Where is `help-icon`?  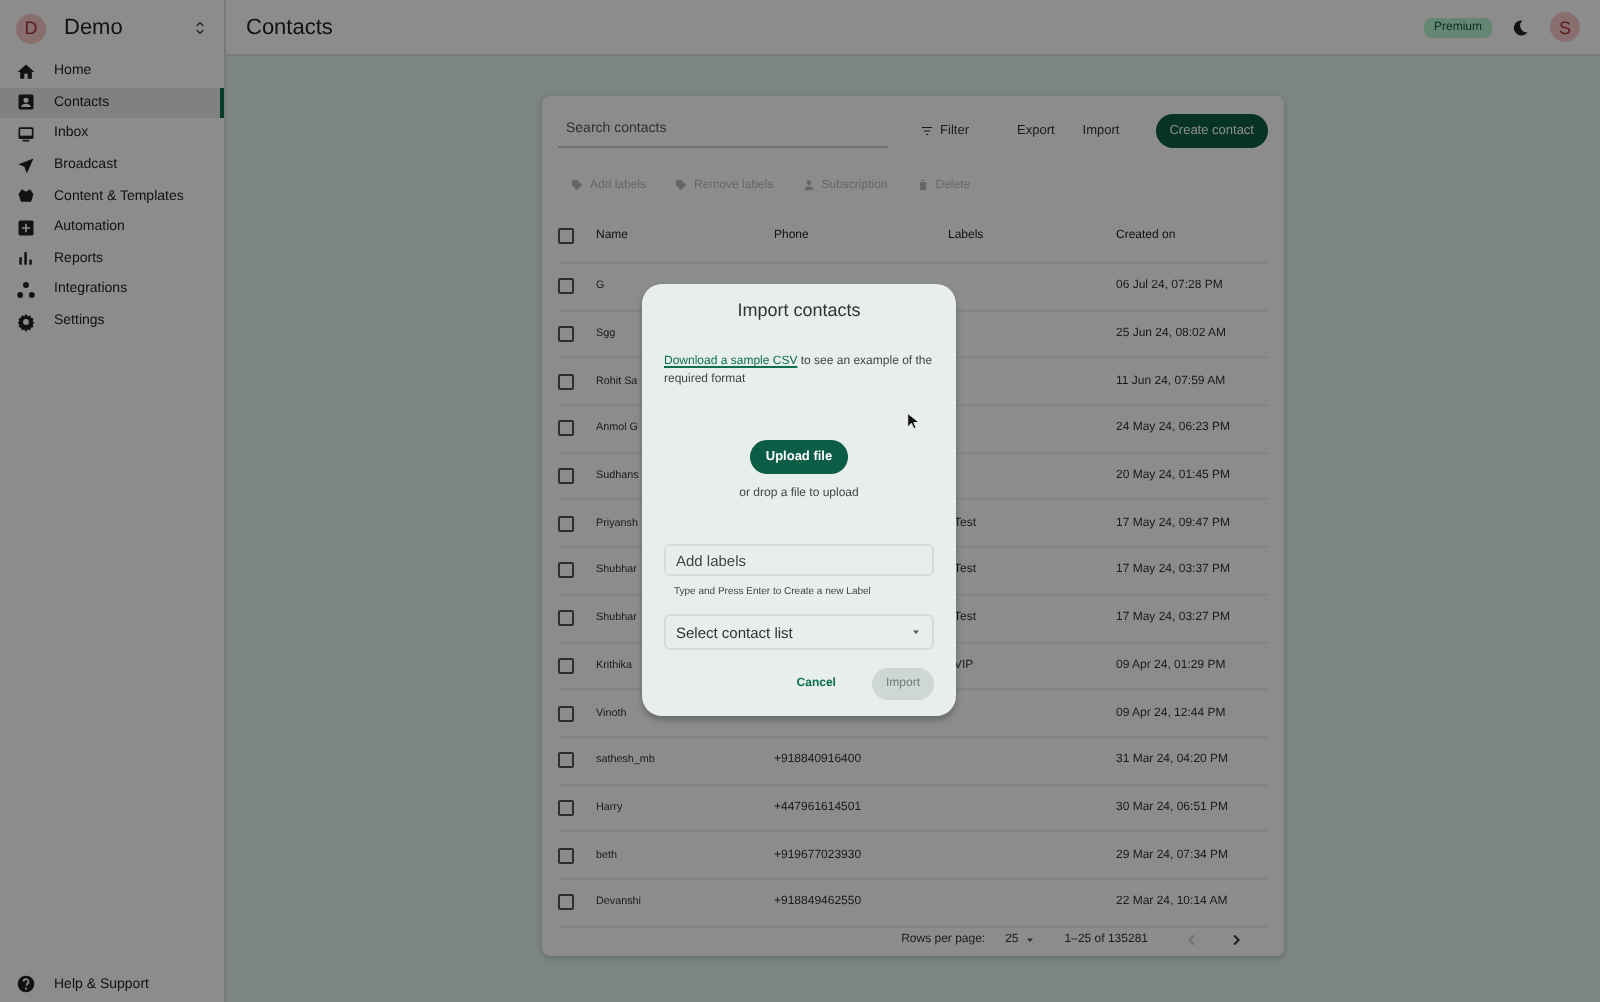 help-icon is located at coordinates (26, 984).